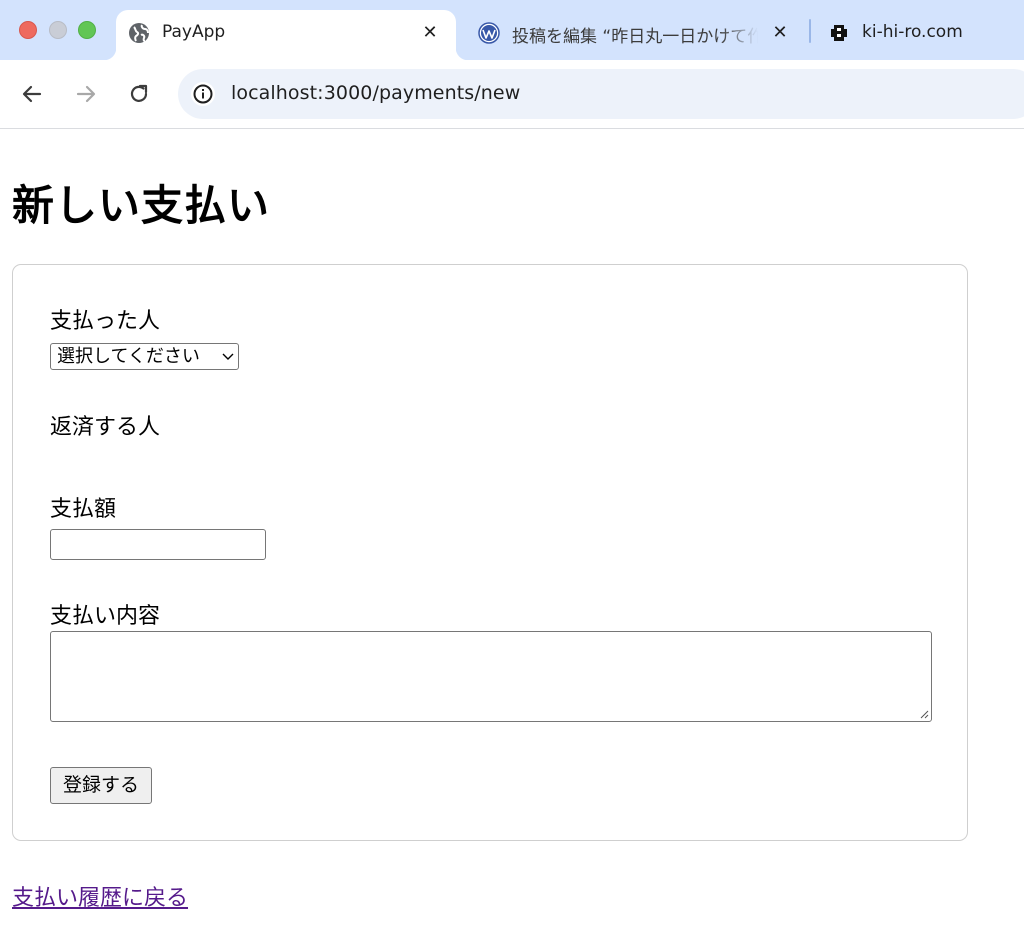 The height and width of the screenshot is (939, 1024). What do you see at coordinates (924, 714) in the screenshot?
I see `resize-grip-icon` at bounding box center [924, 714].